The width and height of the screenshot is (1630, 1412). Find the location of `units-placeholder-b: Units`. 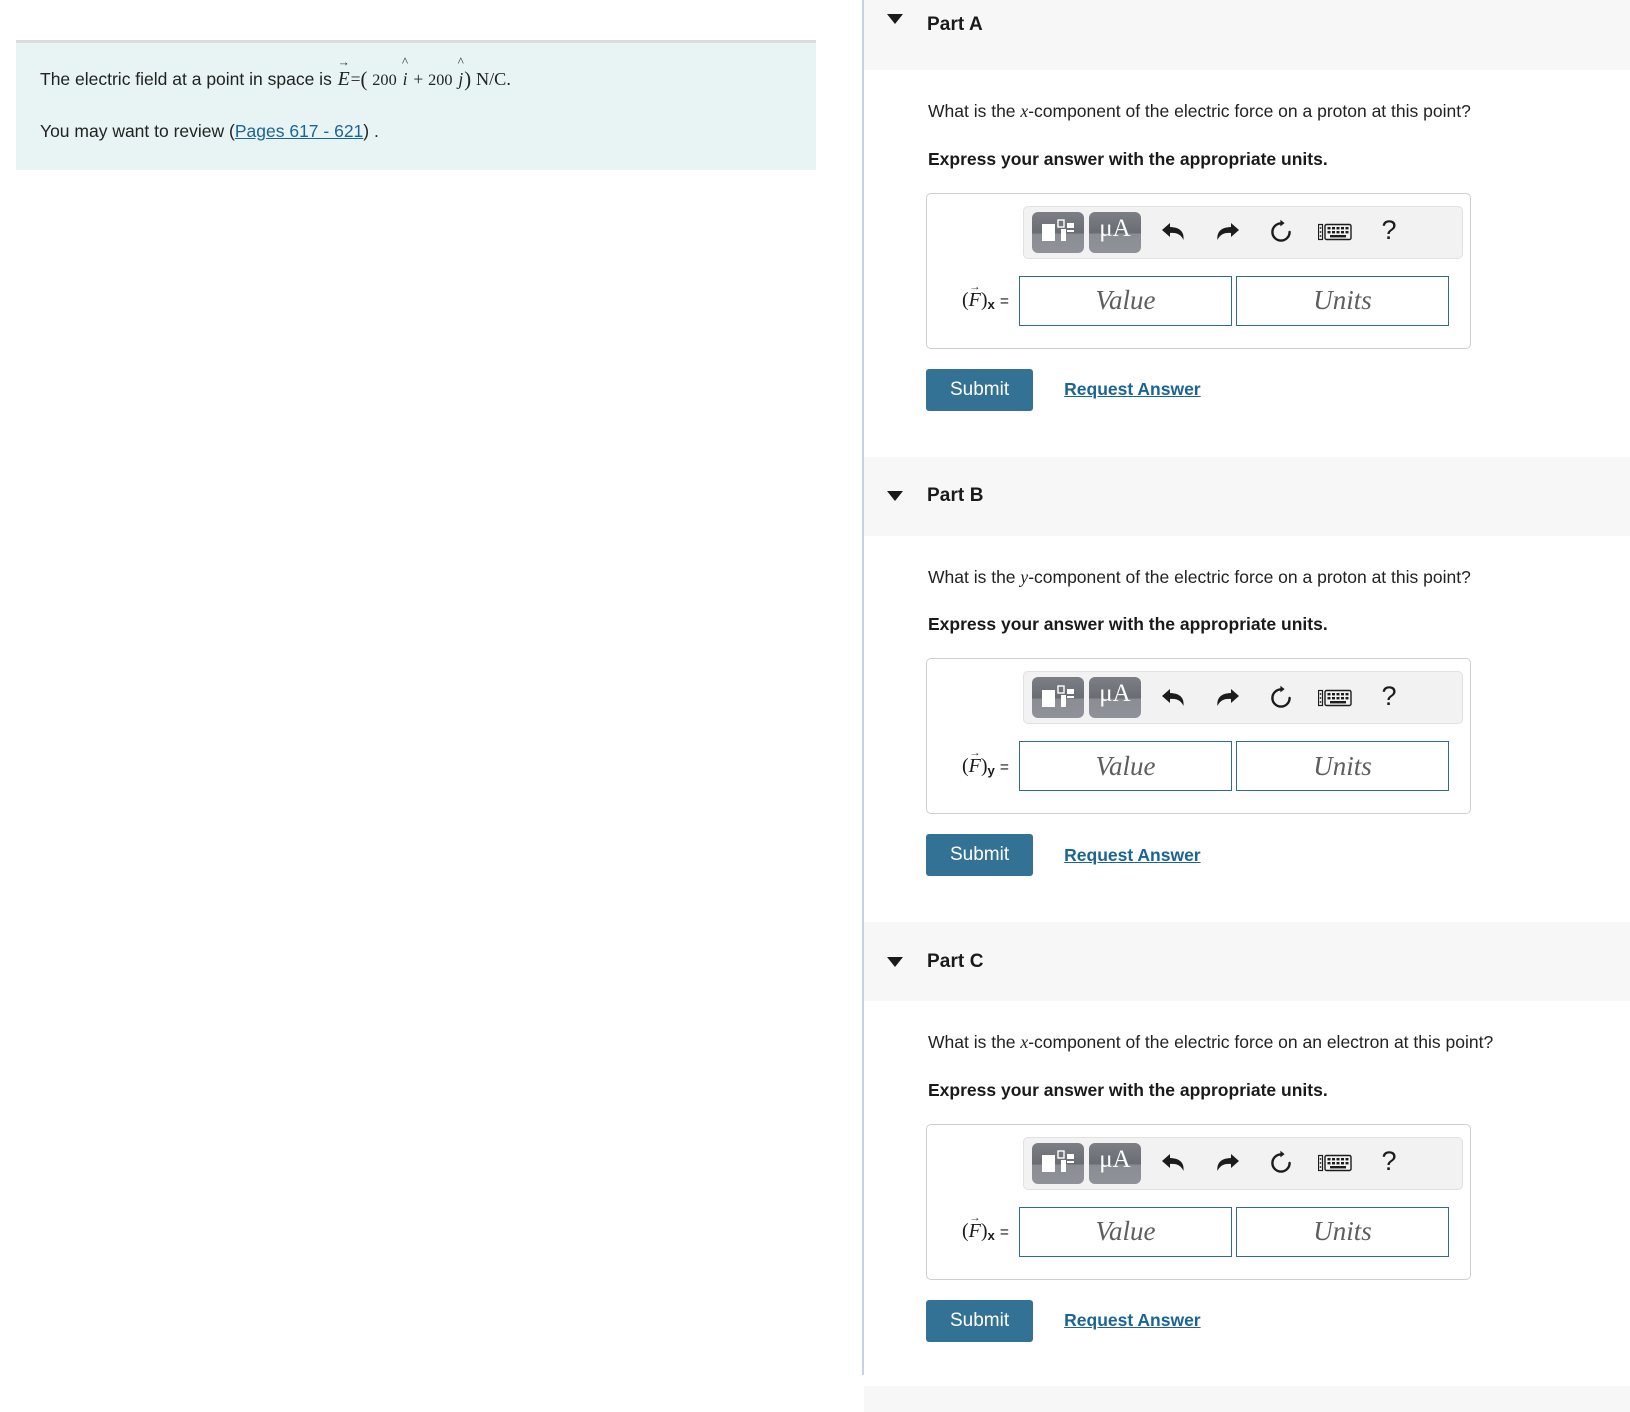

units-placeholder-b: Units is located at coordinates (1342, 765).